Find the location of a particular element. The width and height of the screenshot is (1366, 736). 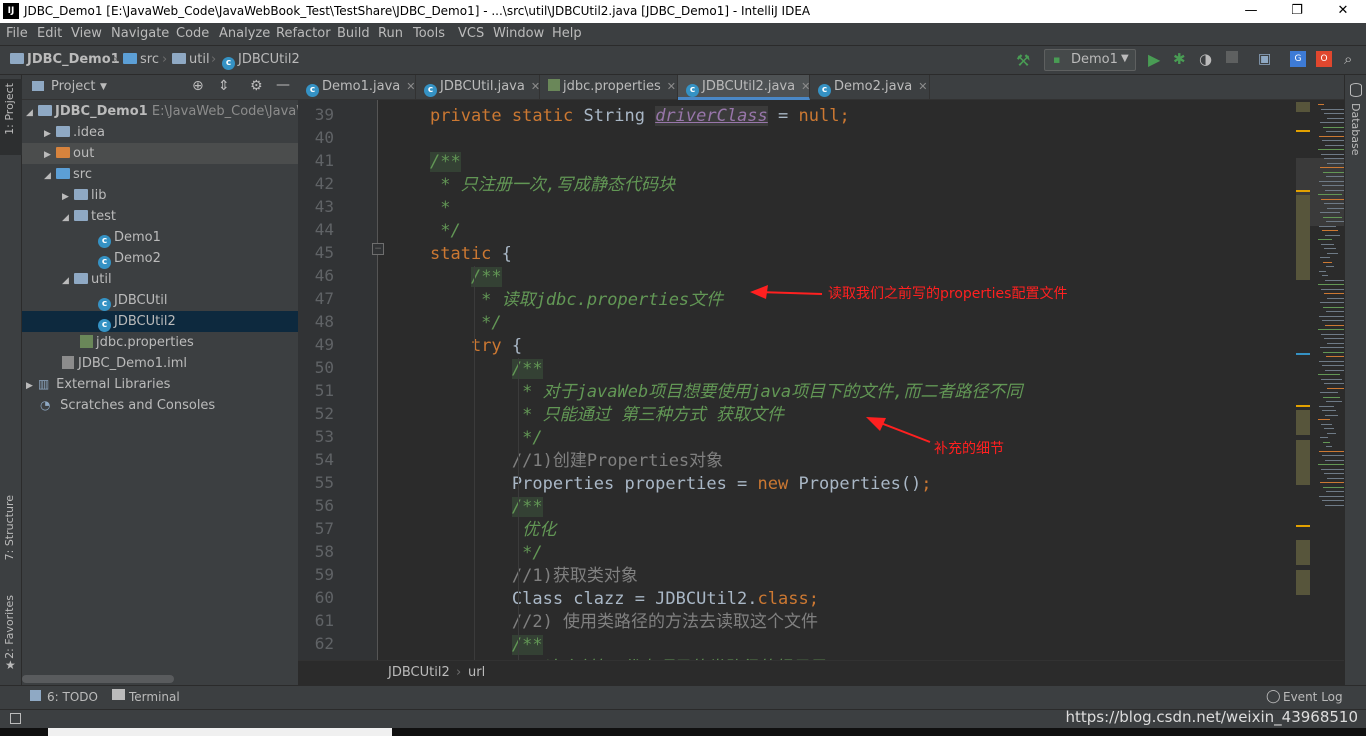

tab-demo1: c Demo1.java ✕ is located at coordinates (357, 87).